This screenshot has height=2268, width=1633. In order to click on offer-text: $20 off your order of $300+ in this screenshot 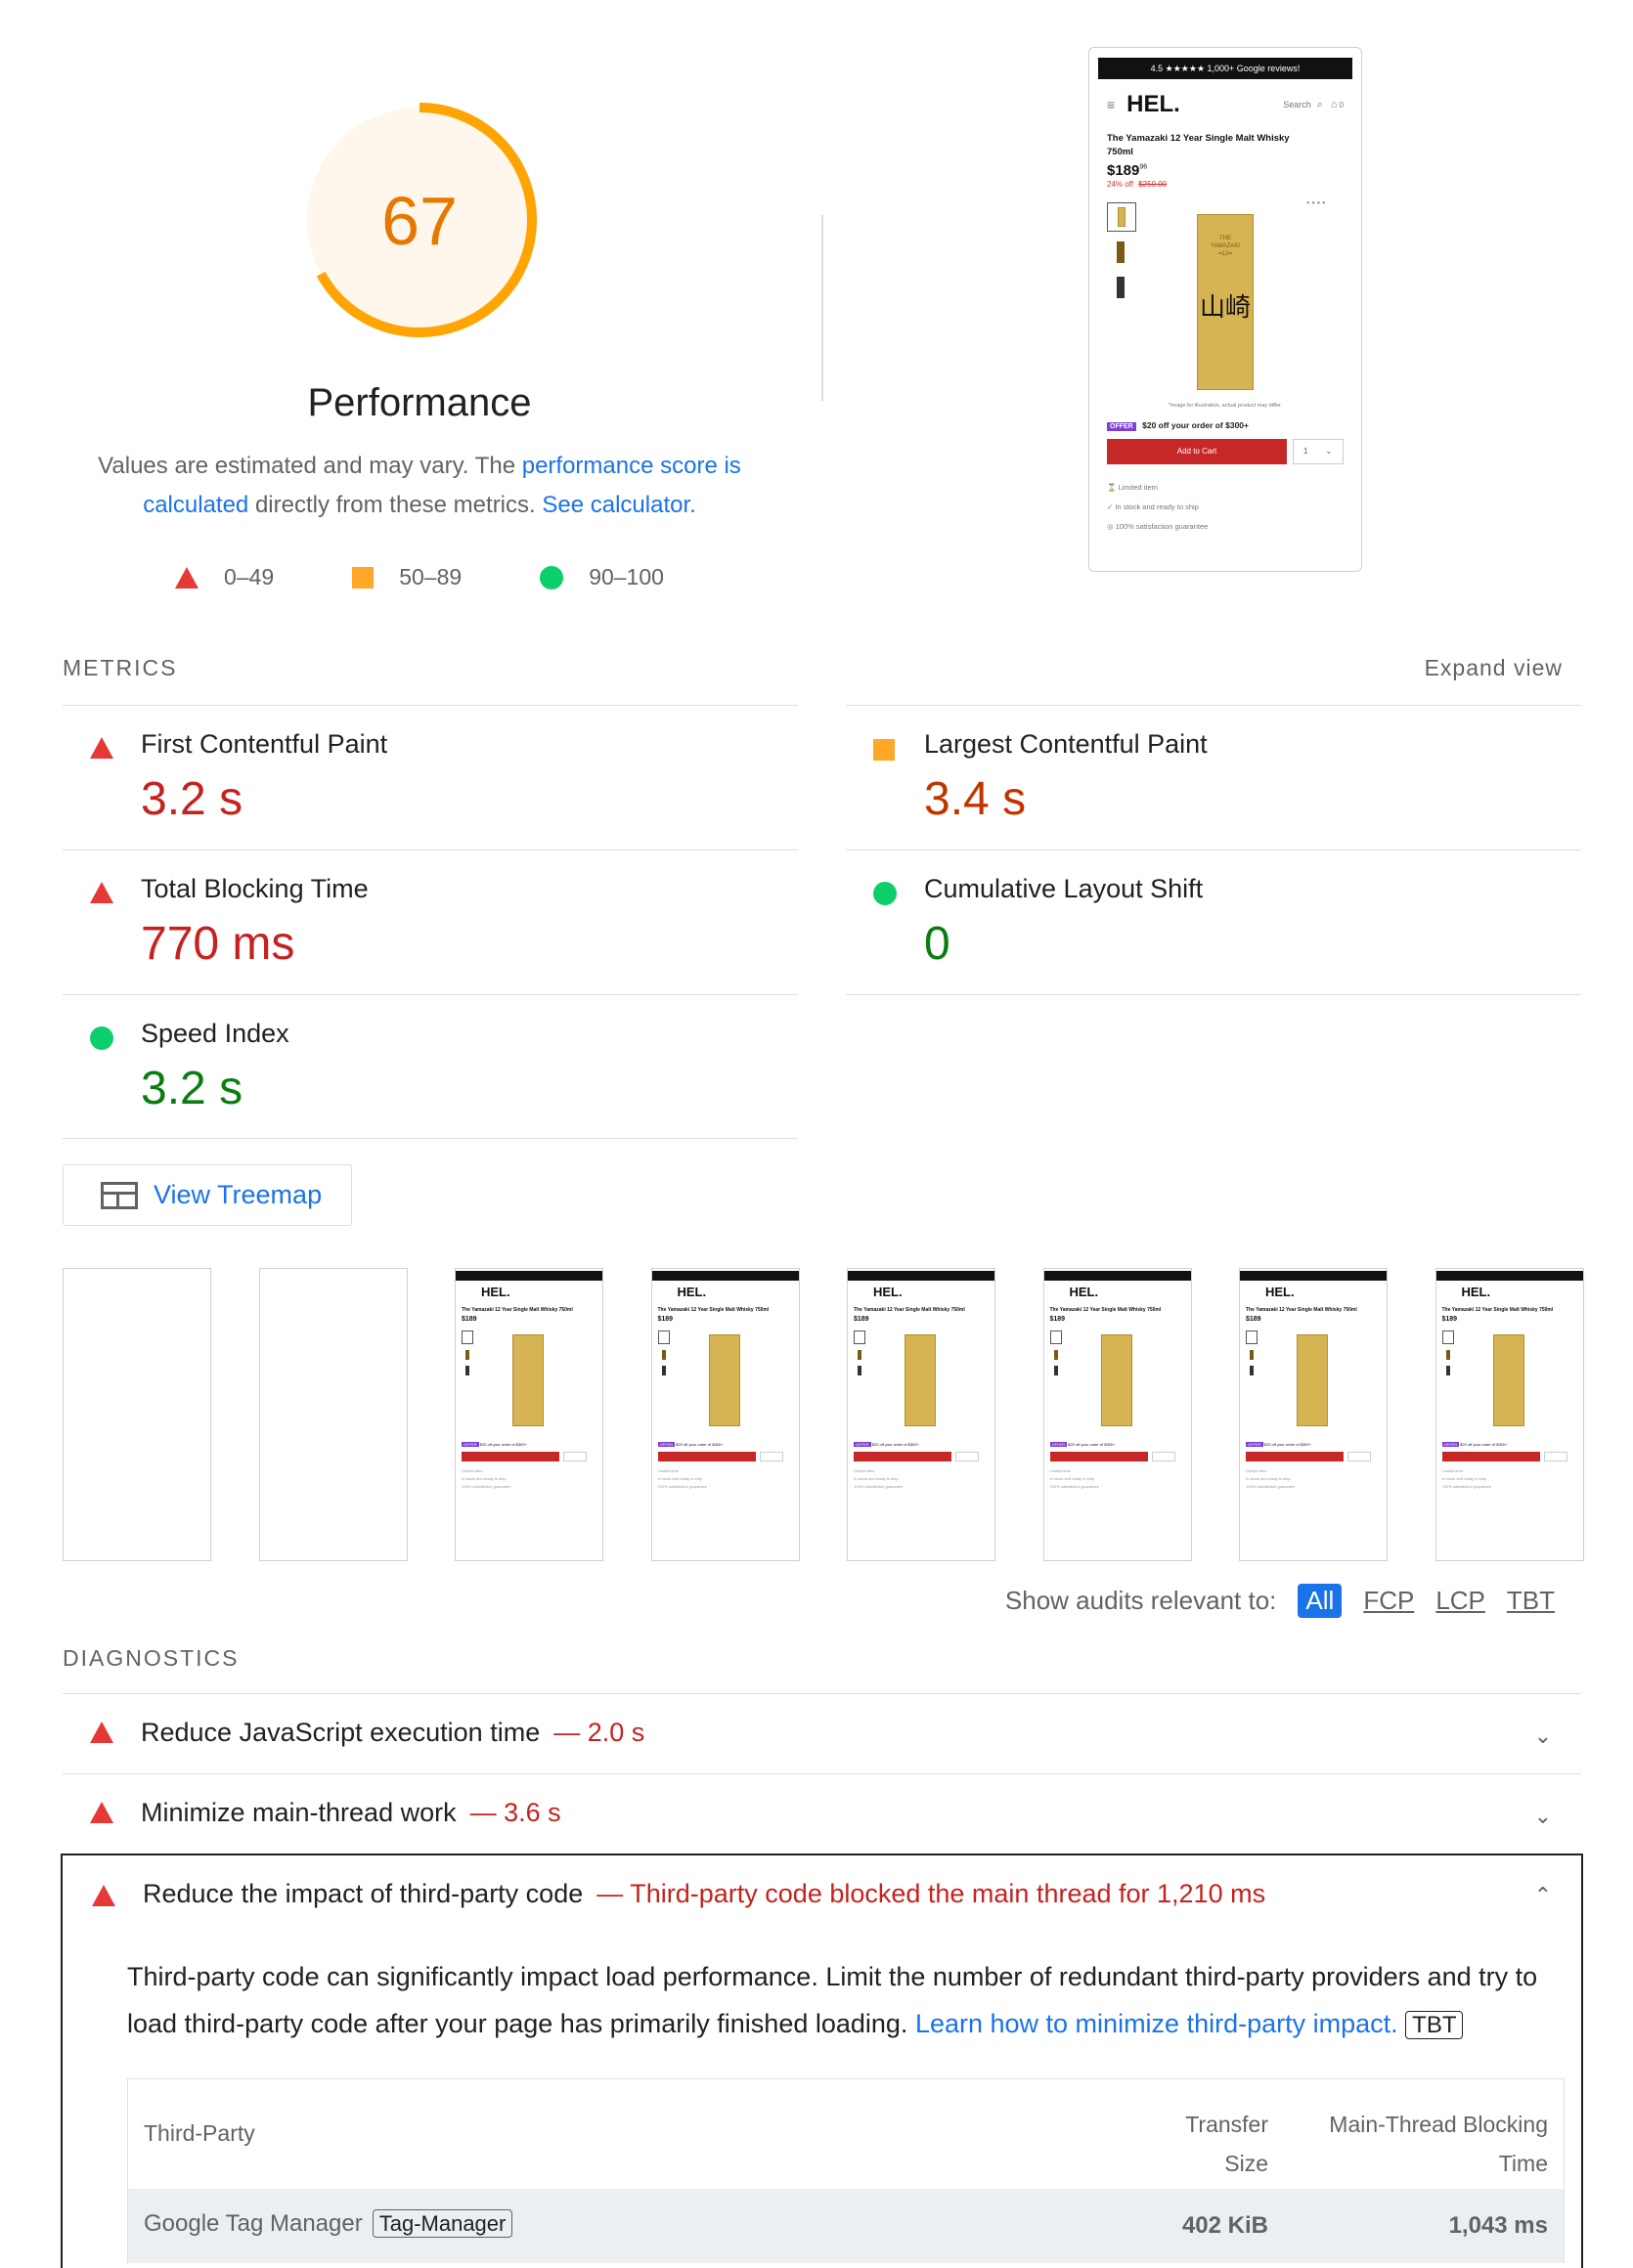, I will do `click(1195, 425)`.